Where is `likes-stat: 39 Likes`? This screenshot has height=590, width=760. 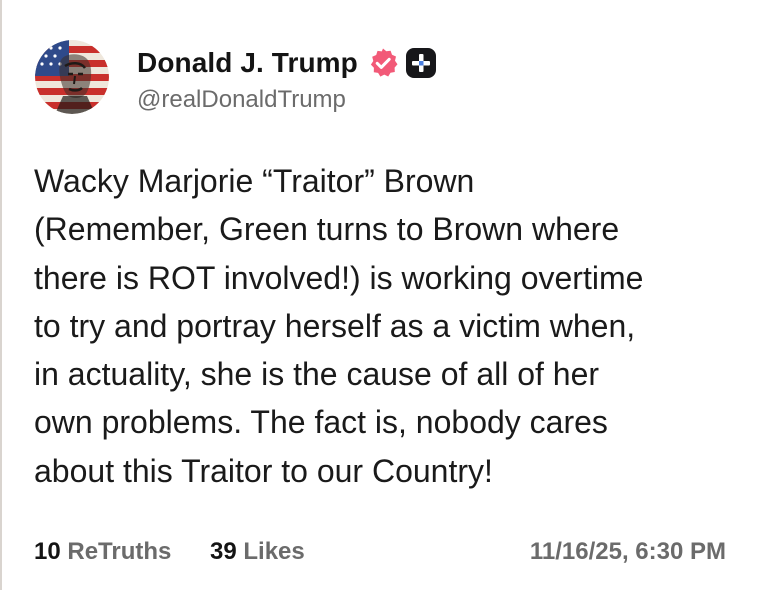 likes-stat: 39 Likes is located at coordinates (257, 552).